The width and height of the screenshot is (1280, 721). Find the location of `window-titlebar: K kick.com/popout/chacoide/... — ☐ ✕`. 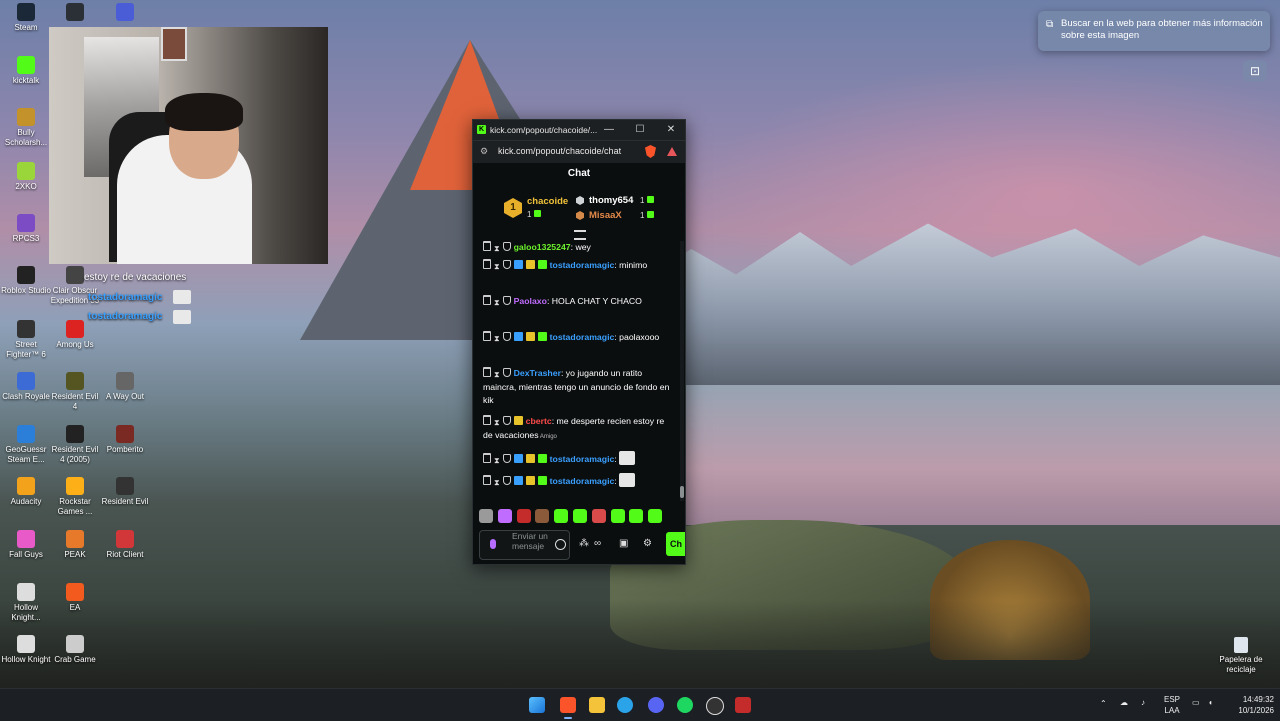

window-titlebar: K kick.com/popout/chacoide/... — ☐ ✕ is located at coordinates (579, 130).